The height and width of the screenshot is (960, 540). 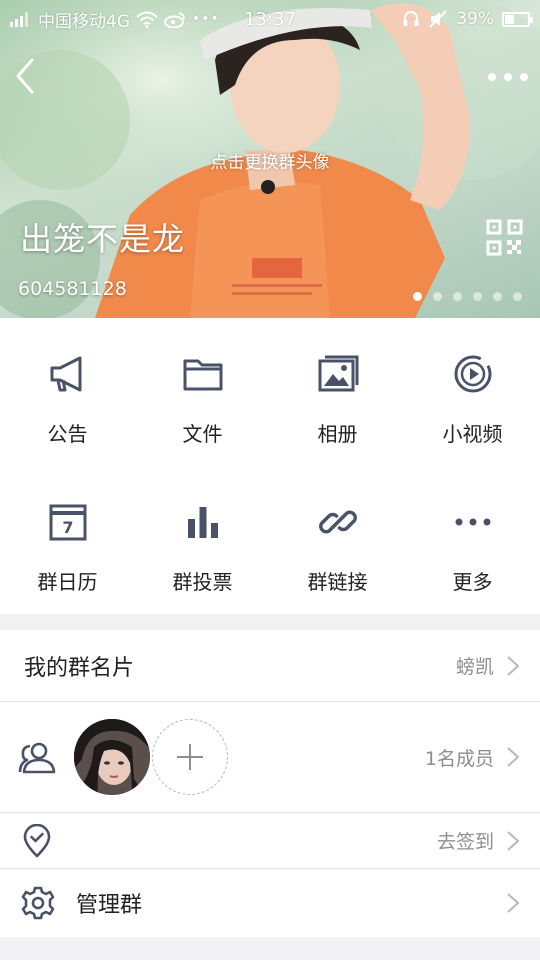 What do you see at coordinates (270, 665) in the screenshot?
I see `my-group-card-row: 我的群名片 螃凯` at bounding box center [270, 665].